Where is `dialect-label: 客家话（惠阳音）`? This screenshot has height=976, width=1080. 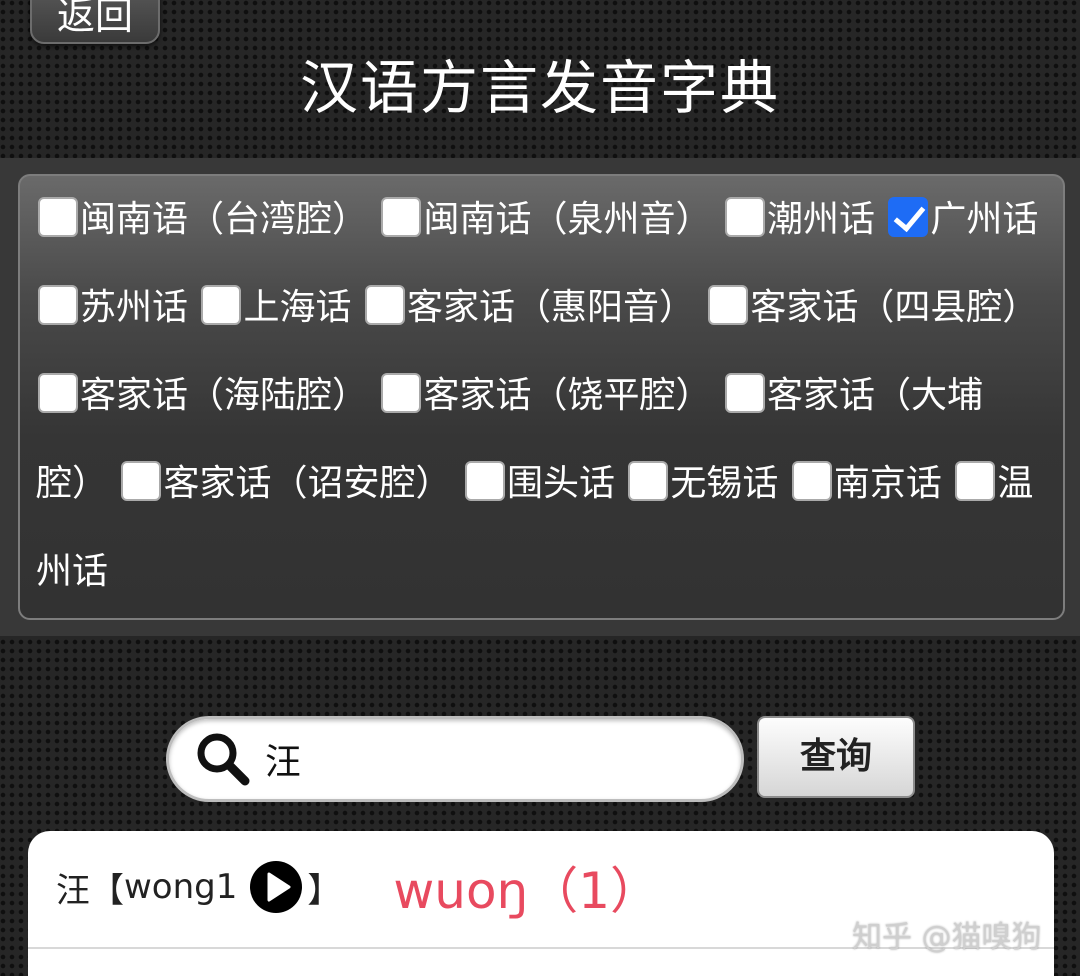 dialect-label: 客家话（惠阳音） is located at coordinates (550, 307).